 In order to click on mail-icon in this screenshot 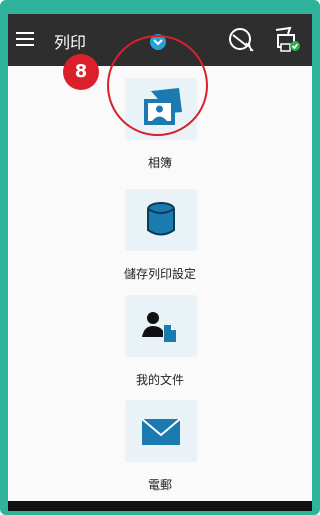, I will do `click(161, 431)`.